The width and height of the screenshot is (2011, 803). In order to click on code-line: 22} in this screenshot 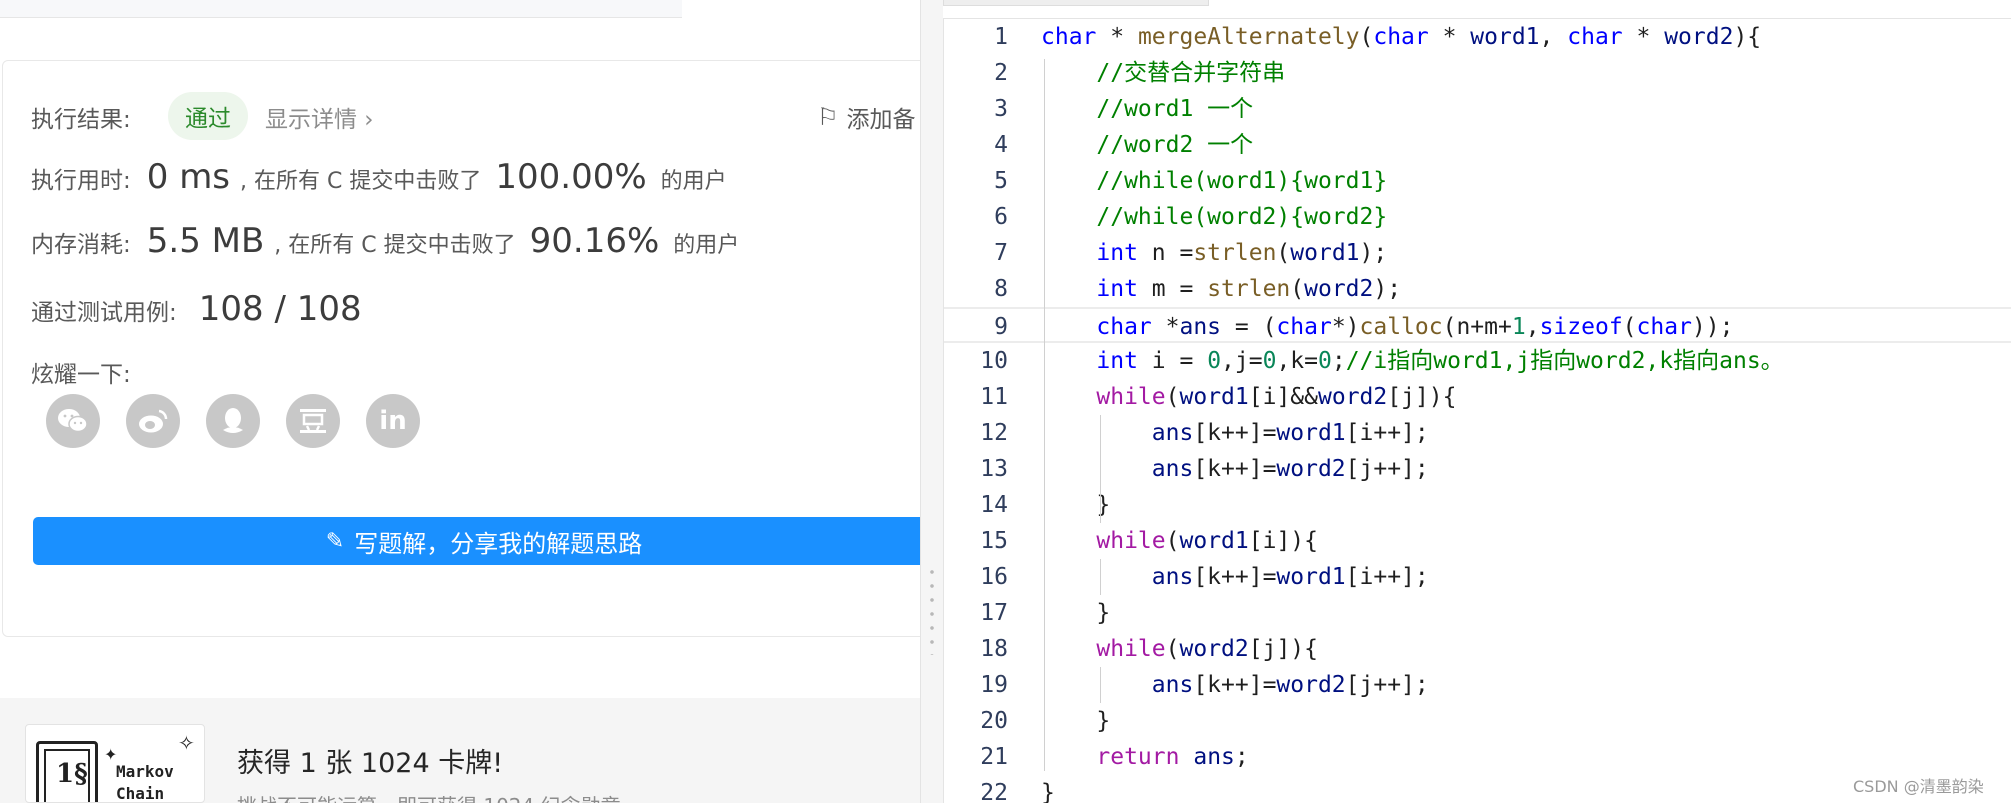, I will do `click(1477, 789)`.